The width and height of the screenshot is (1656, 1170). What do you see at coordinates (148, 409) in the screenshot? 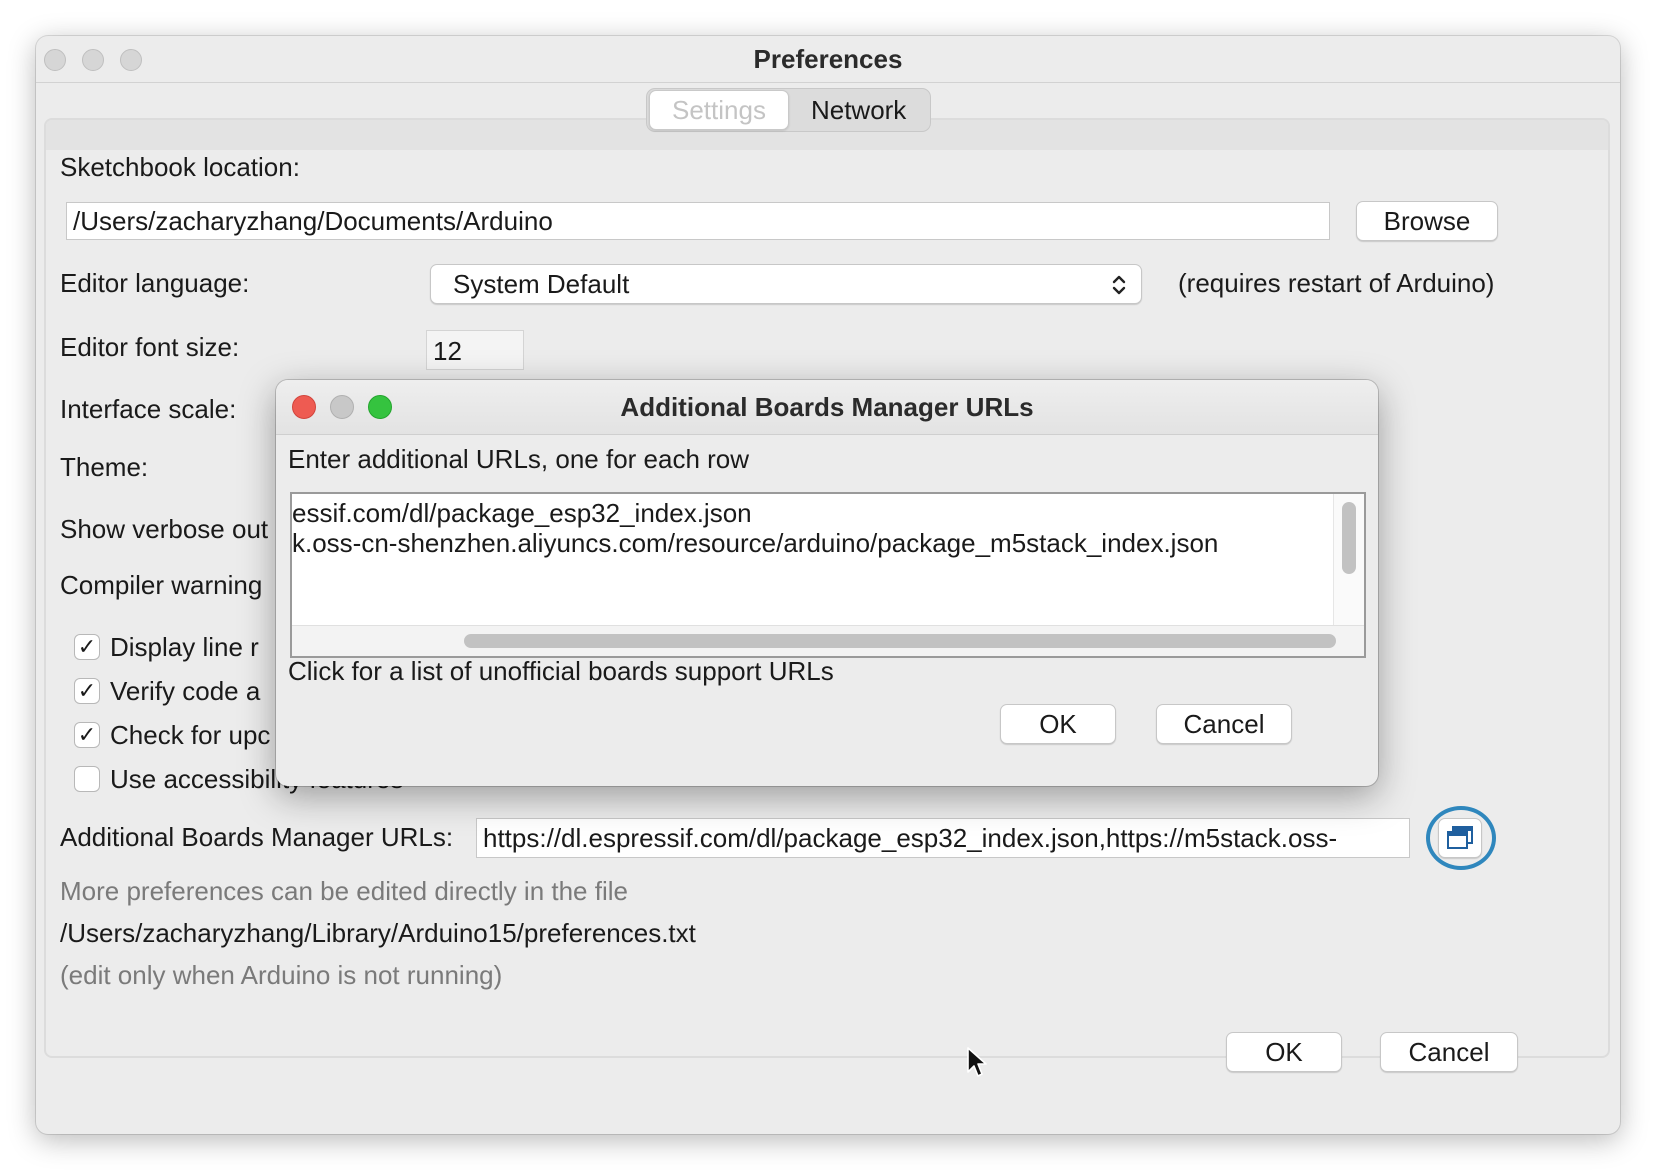
I see `interface-scale-label: Interface scale:` at bounding box center [148, 409].